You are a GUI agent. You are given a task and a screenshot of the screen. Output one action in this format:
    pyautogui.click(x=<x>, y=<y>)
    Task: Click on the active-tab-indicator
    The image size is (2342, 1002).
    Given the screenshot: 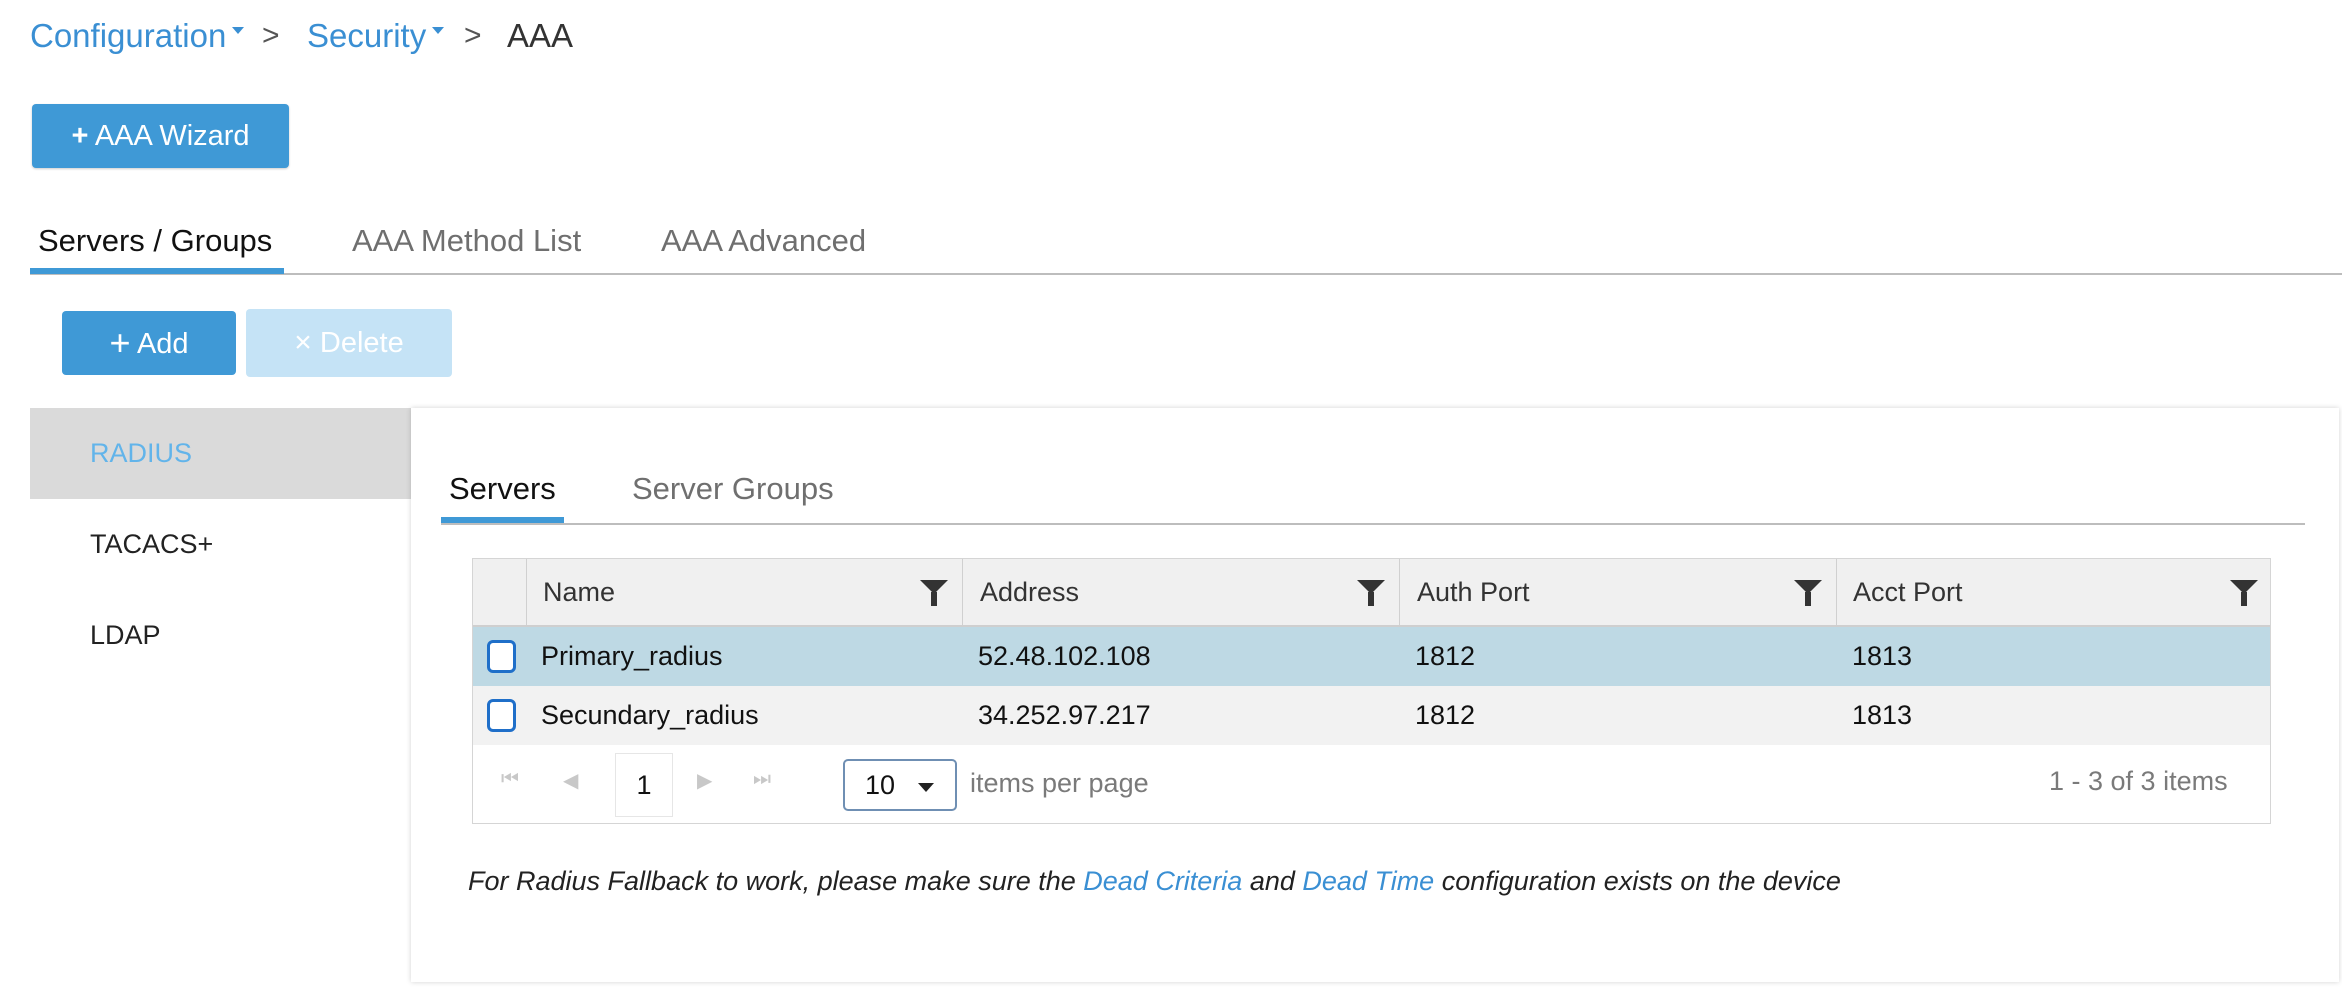 What is the action you would take?
    pyautogui.click(x=157, y=271)
    